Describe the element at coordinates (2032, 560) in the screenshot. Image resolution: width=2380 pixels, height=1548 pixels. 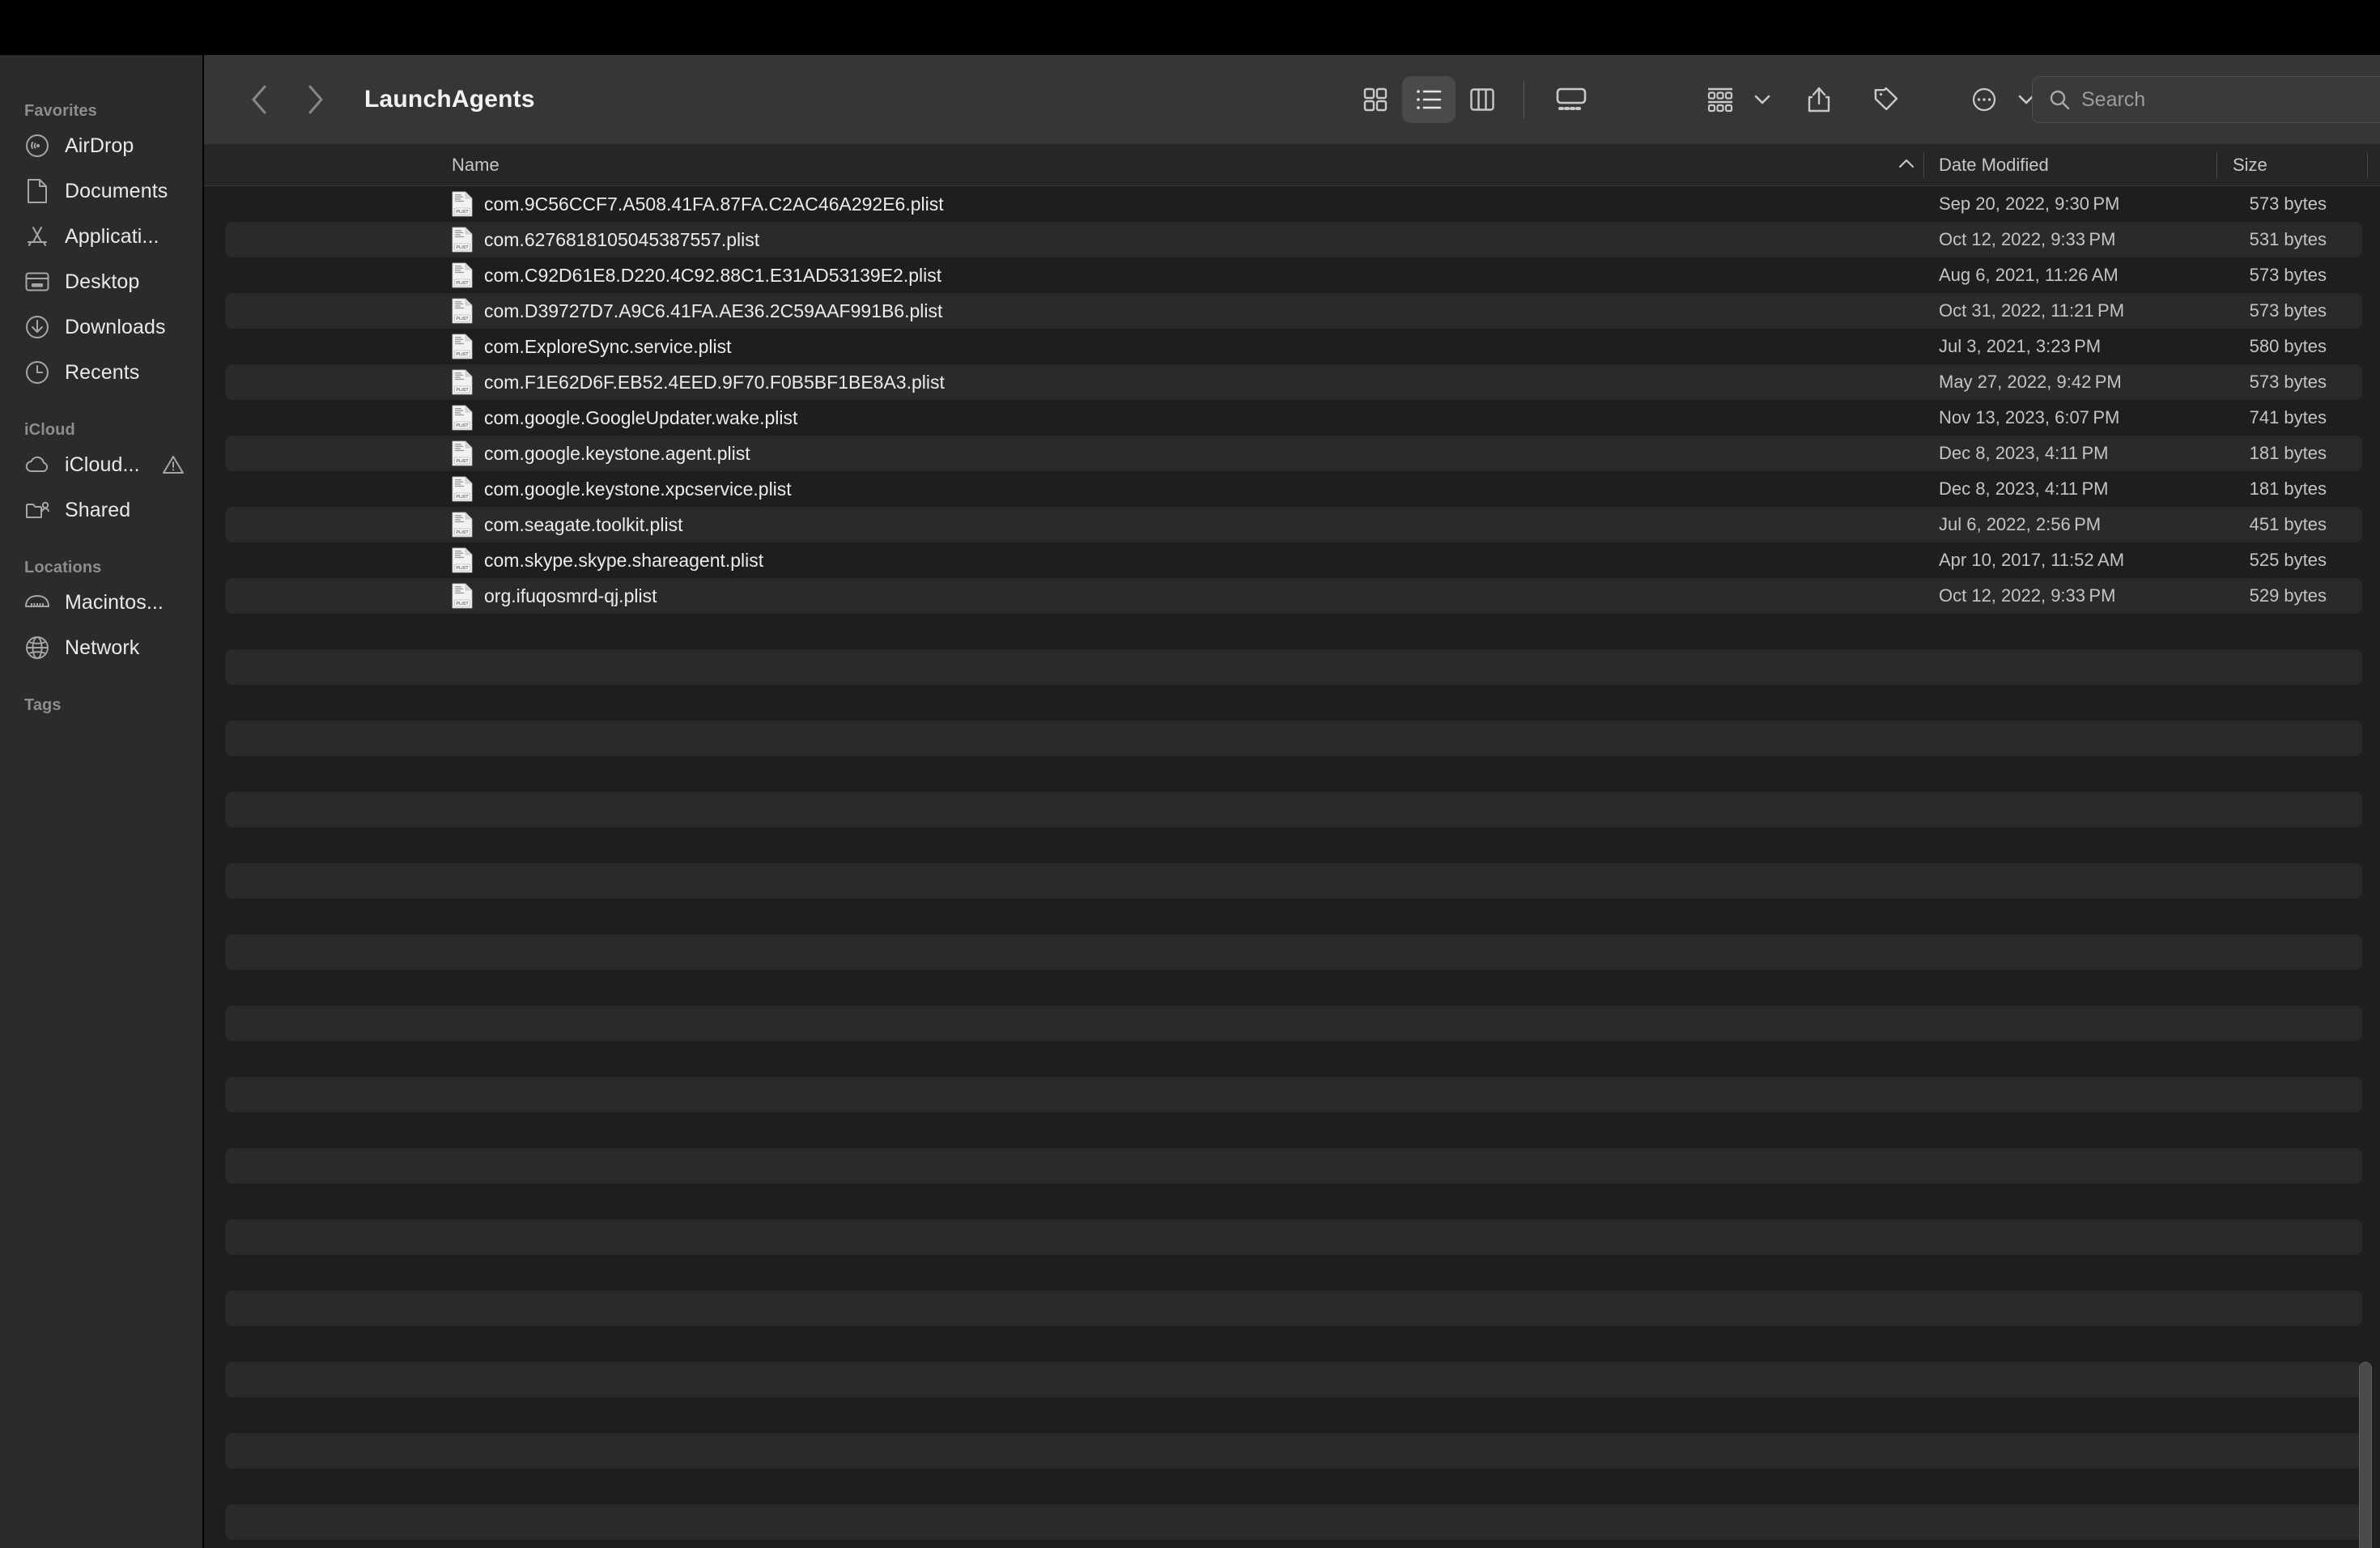
I see `cell-date-modified: Apr 10, 2017, 11:52 AM` at that location.